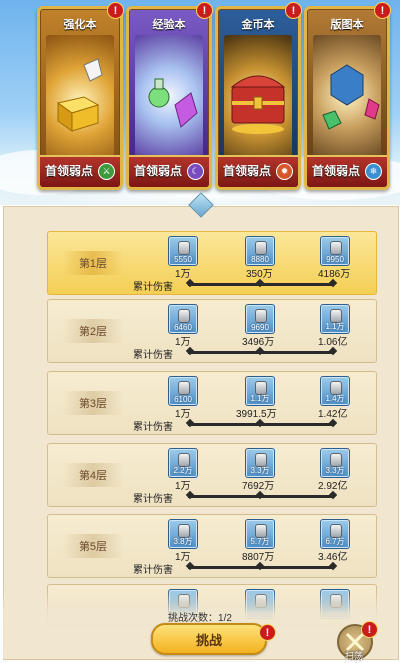 The image size is (400, 663). What do you see at coordinates (93, 331) in the screenshot?
I see `floor-label: 第2层` at bounding box center [93, 331].